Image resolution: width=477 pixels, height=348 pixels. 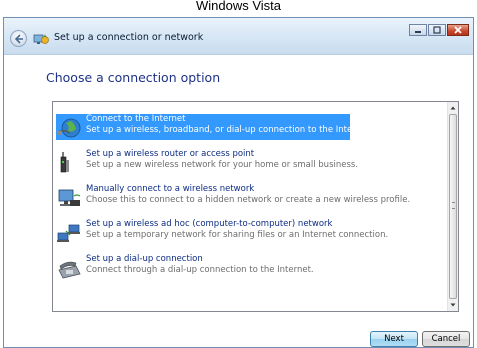 What do you see at coordinates (64, 162) in the screenshot?
I see `router-icon` at bounding box center [64, 162].